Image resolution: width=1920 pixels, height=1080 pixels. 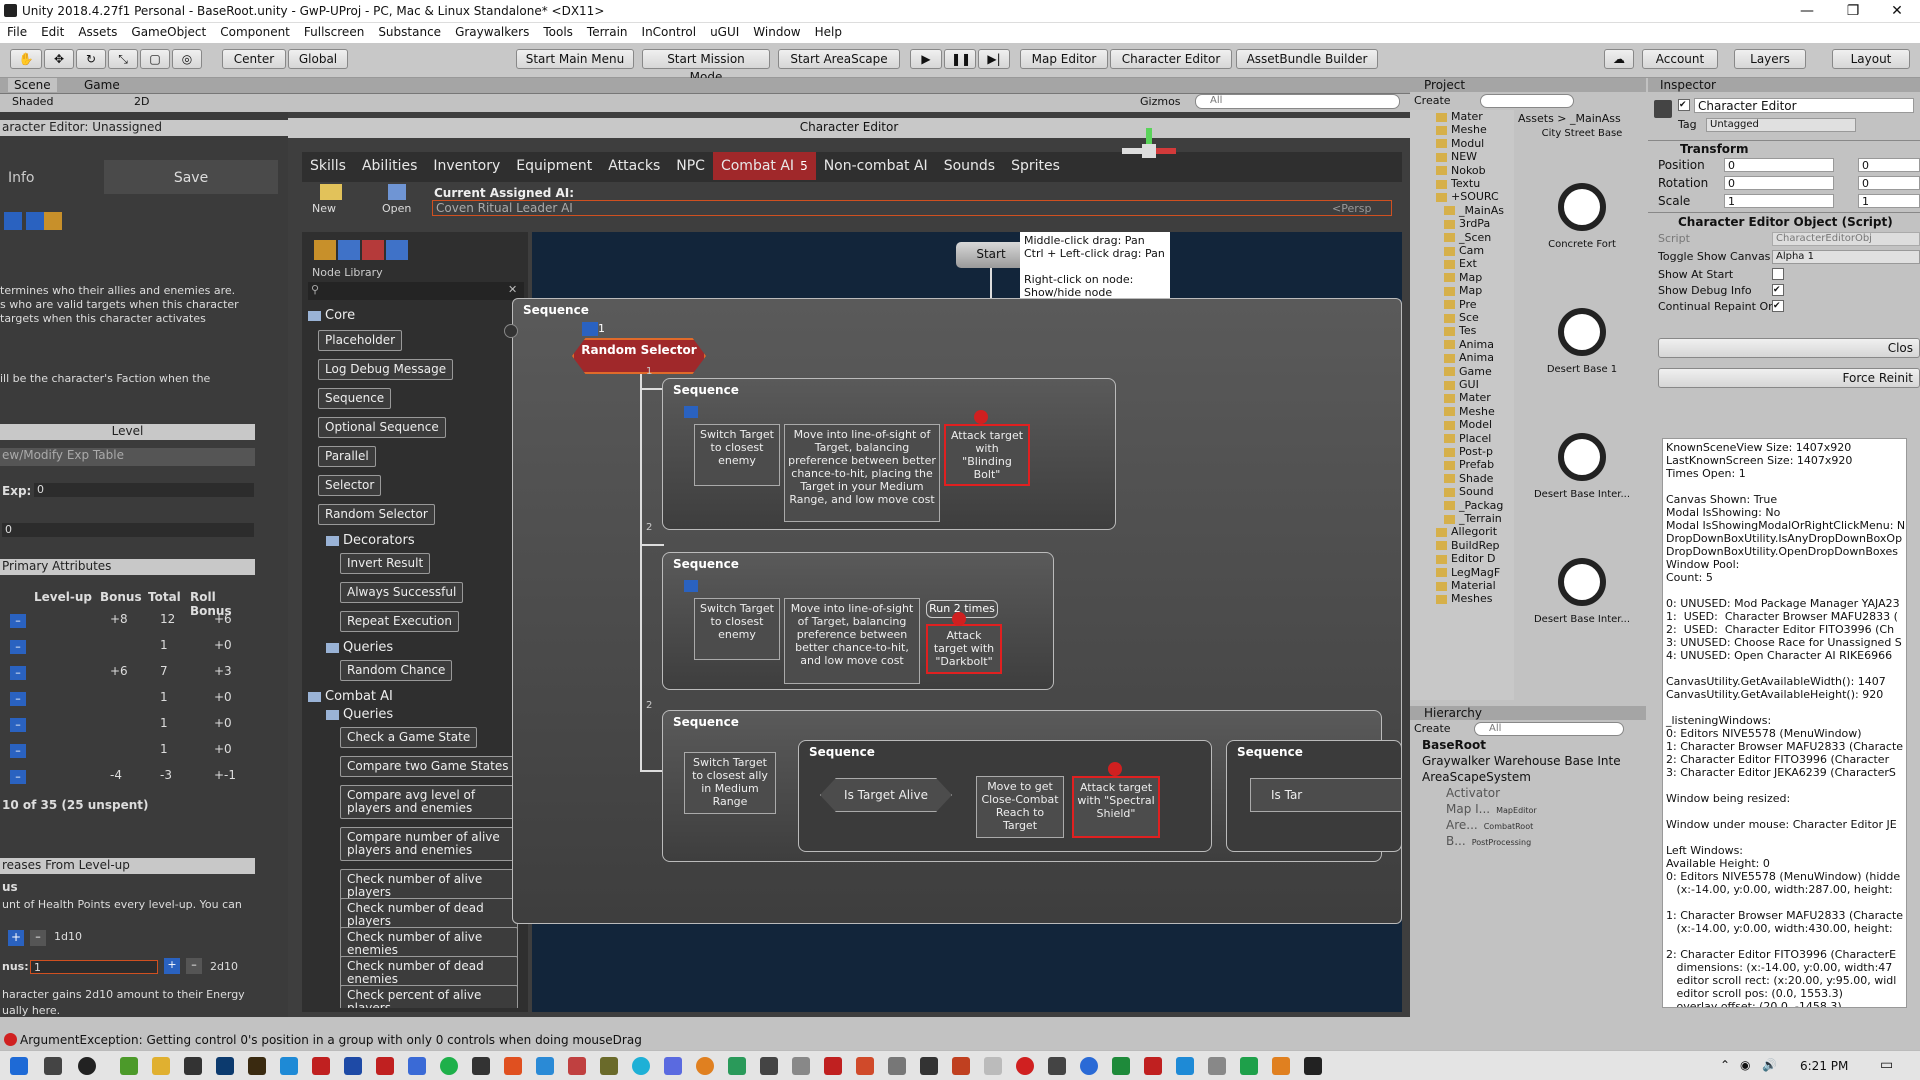 What do you see at coordinates (1538, 809) in the screenshot?
I see `hierarchy-item: Map I... MapEditor` at bounding box center [1538, 809].